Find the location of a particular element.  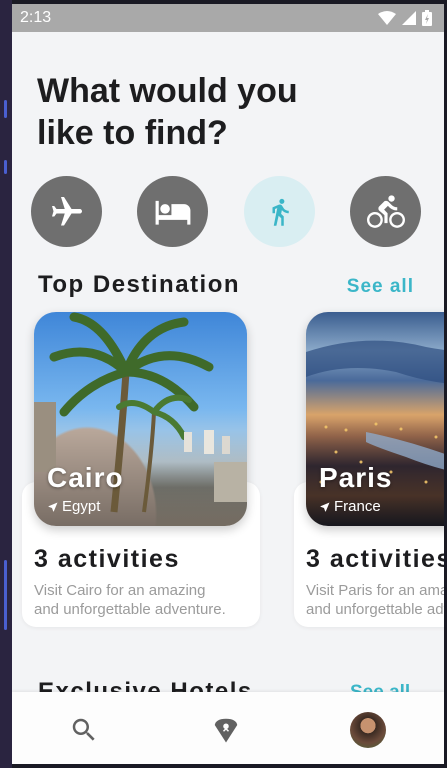

avatar is located at coordinates (368, 730).